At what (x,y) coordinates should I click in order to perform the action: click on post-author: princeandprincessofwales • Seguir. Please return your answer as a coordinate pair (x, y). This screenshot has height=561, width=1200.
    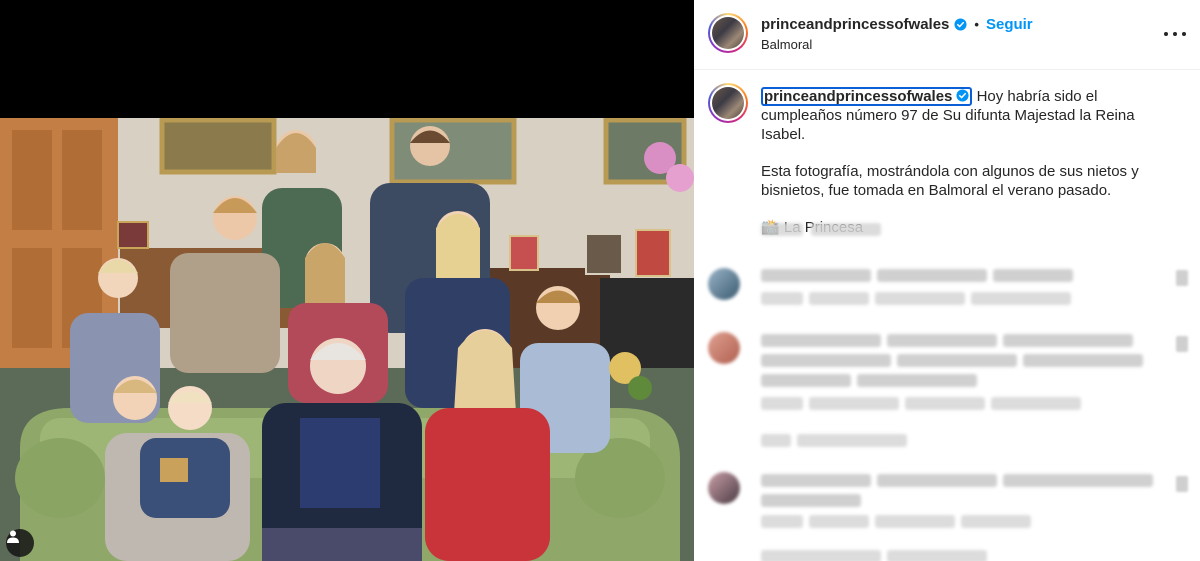
    Looking at the image, I should click on (897, 24).